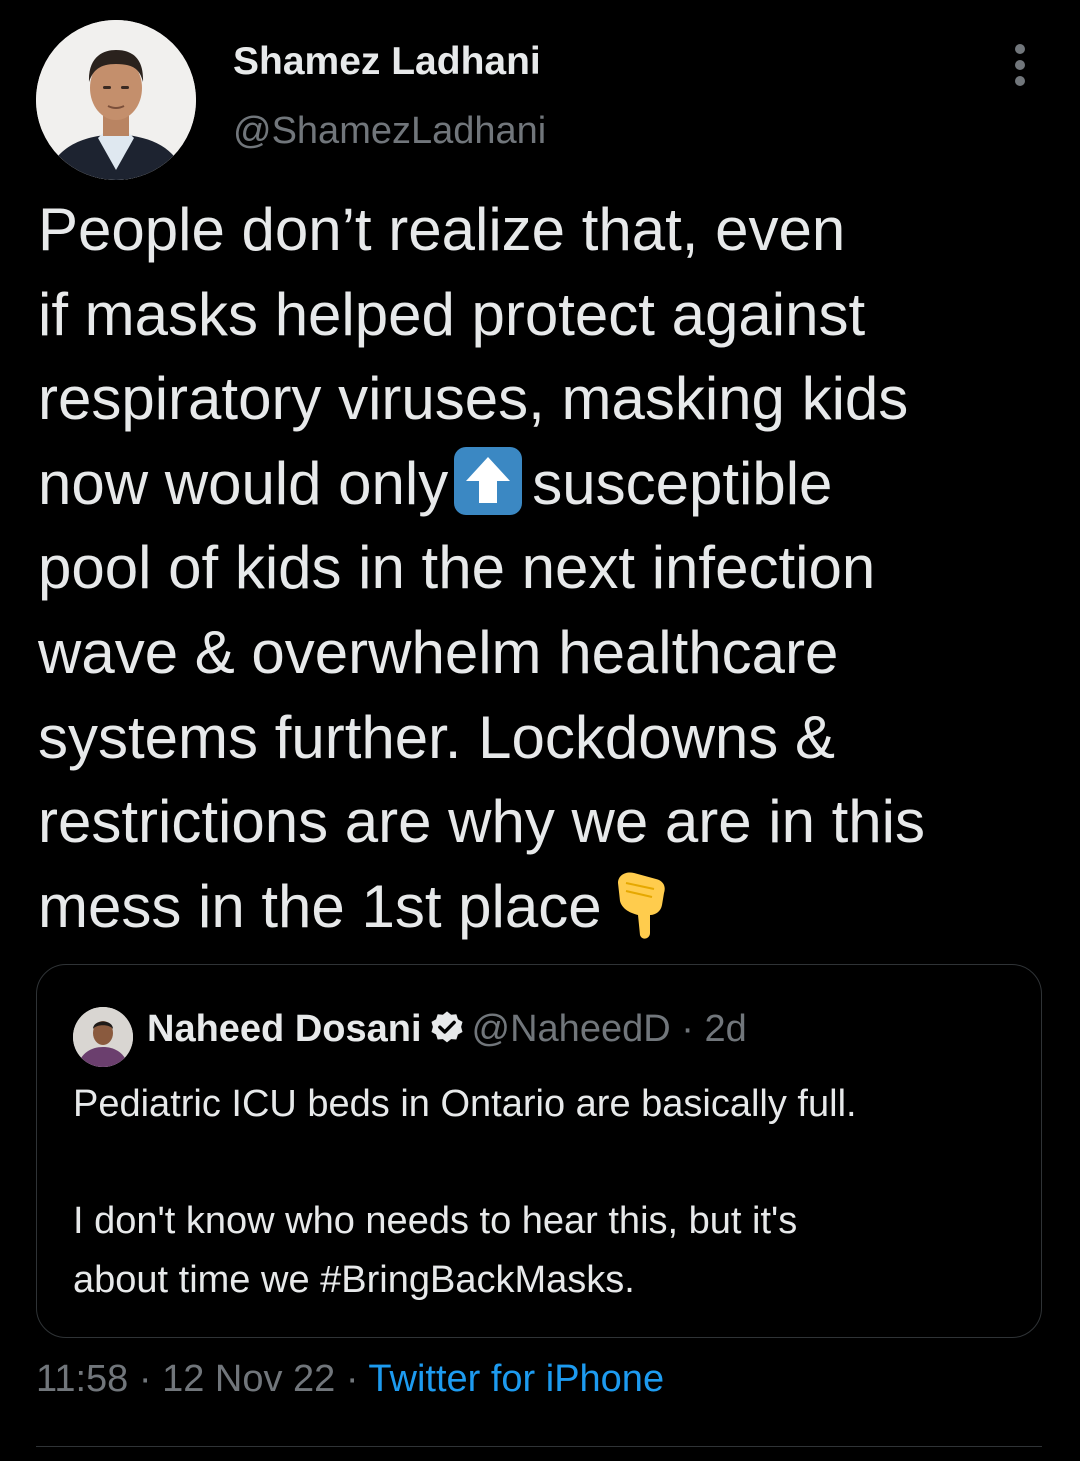  I want to click on more-options-button, so click(1021, 65).